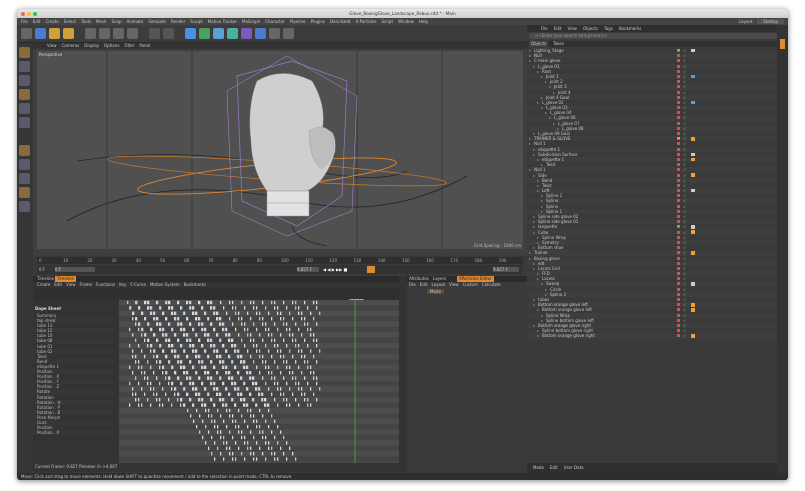 Image resolution: width=805 pixels, height=491 pixels. What do you see at coordinates (435, 291) in the screenshot?
I see `attributes-mode: Mode` at bounding box center [435, 291].